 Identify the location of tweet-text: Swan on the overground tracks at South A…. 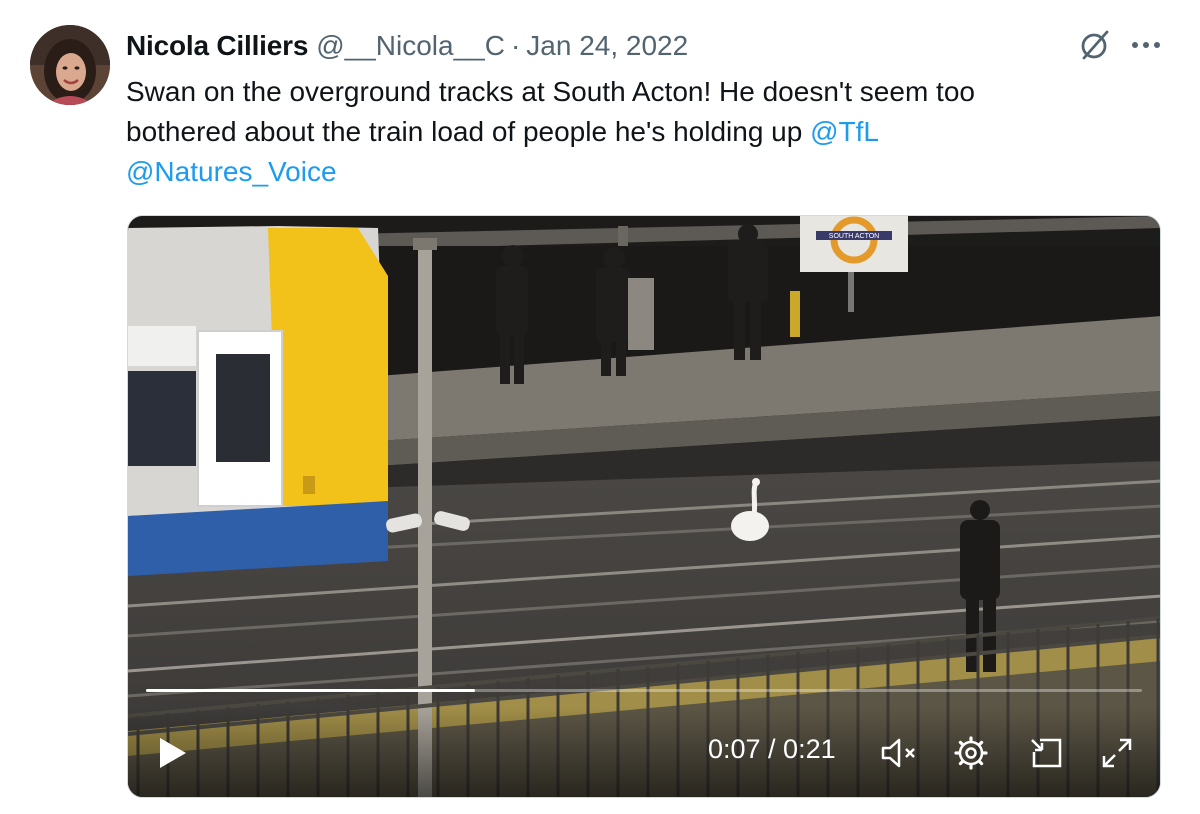
(626, 132).